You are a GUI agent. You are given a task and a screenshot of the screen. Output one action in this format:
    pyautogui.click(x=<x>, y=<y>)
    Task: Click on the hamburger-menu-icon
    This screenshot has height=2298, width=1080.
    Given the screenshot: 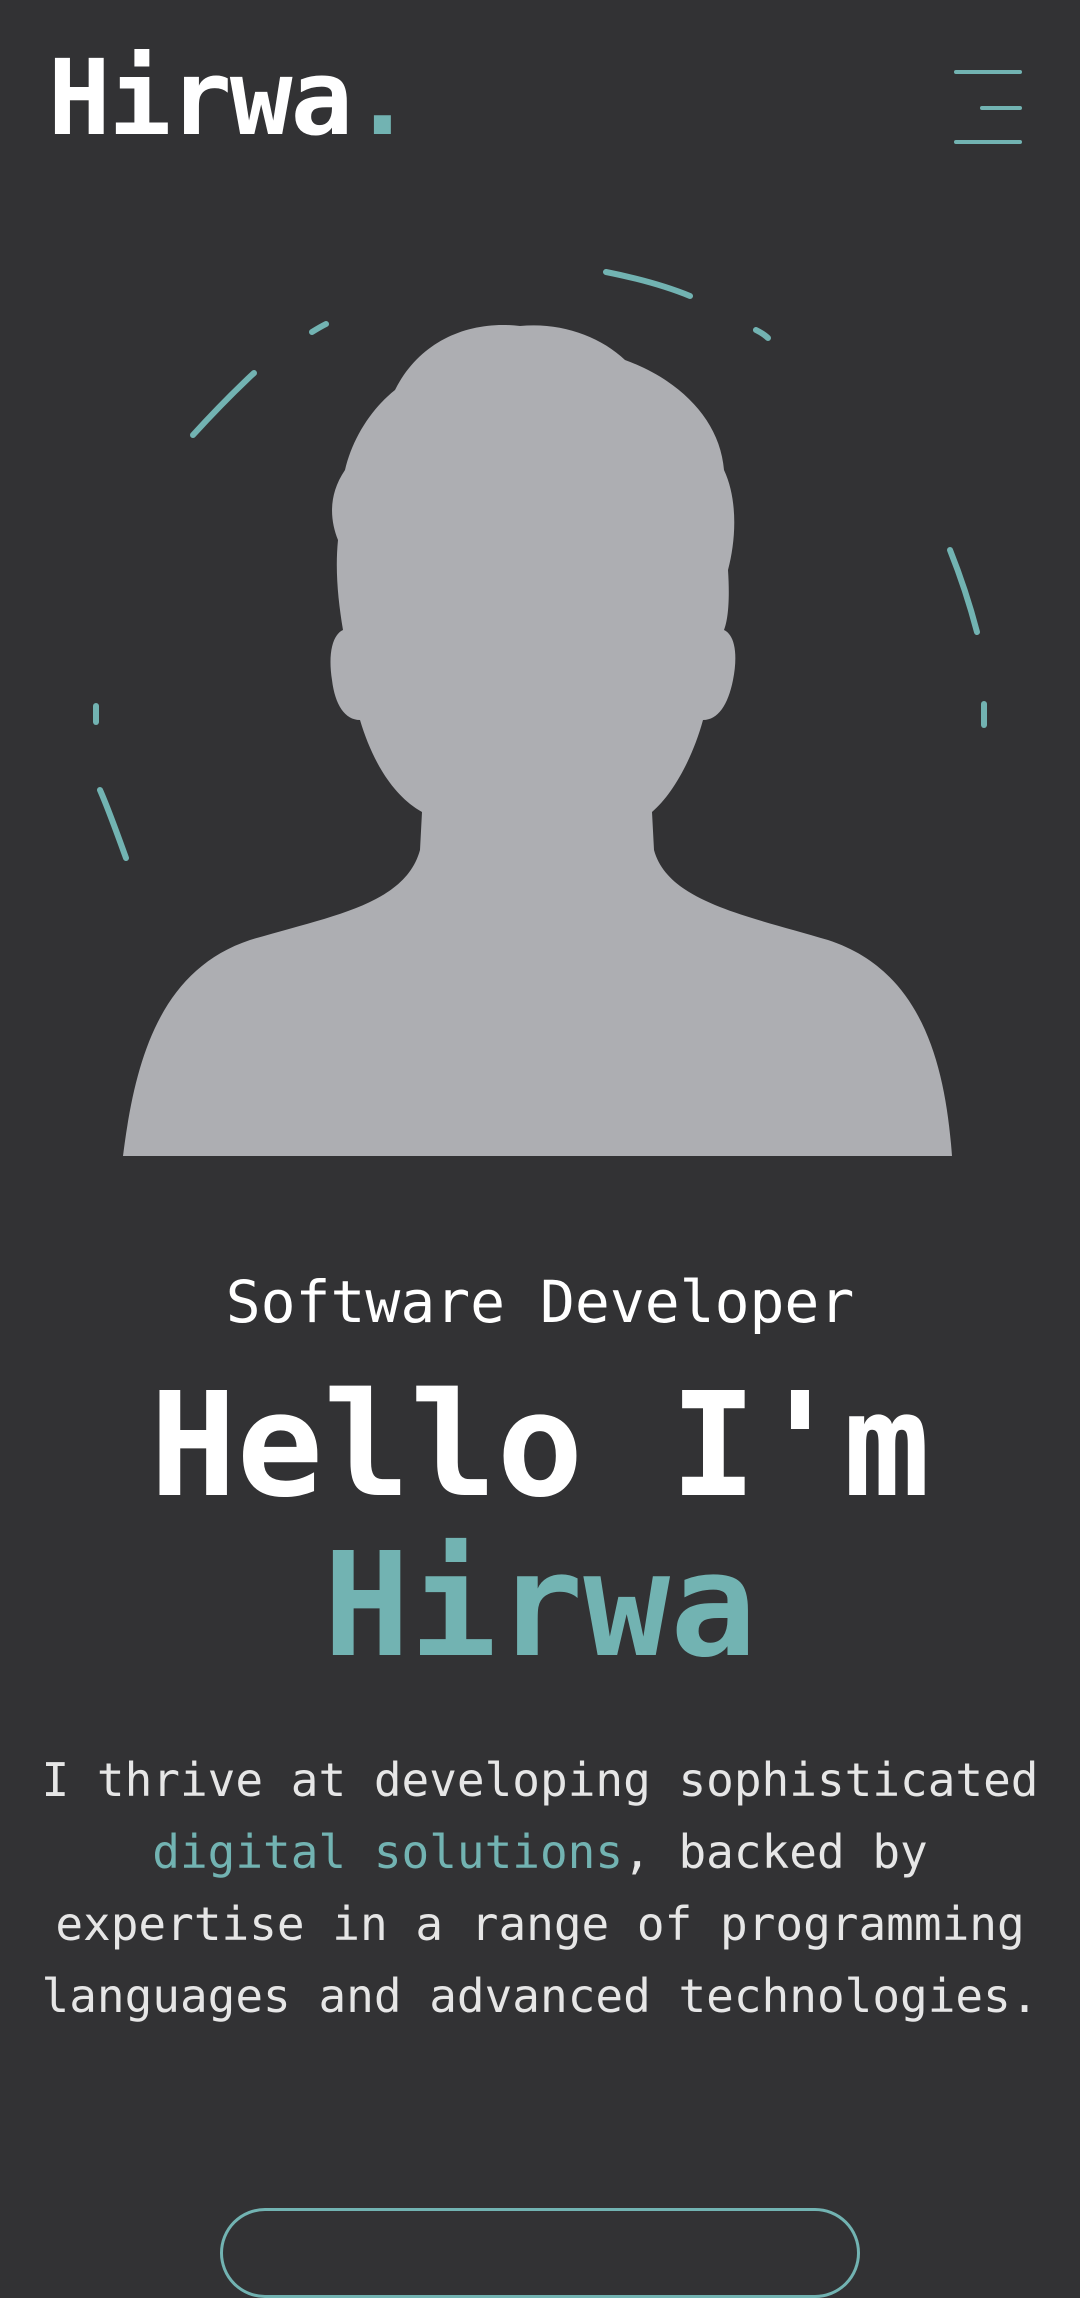 What is the action you would take?
    pyautogui.click(x=983, y=105)
    